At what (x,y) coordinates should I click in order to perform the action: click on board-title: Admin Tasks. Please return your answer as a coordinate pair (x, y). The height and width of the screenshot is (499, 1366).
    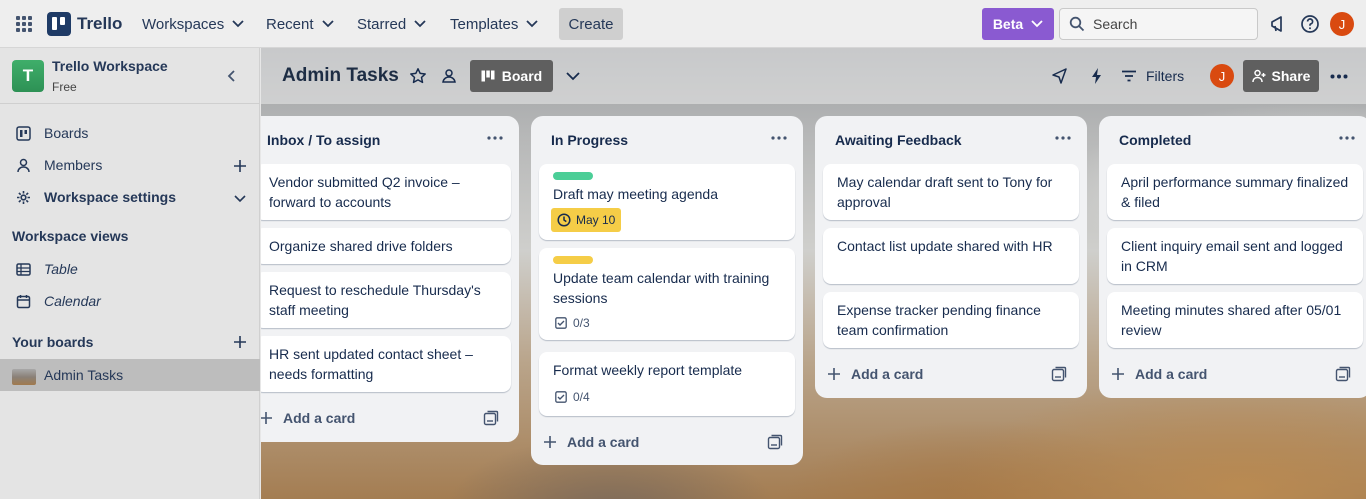
    Looking at the image, I should click on (340, 76).